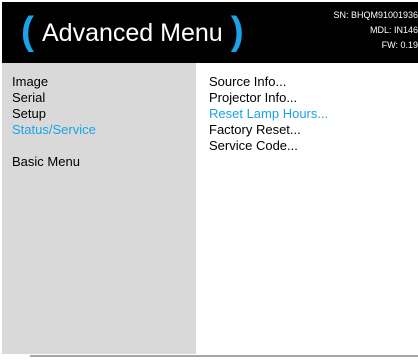 This screenshot has height=364, width=418. I want to click on menu-title: ( Advanced Menu), so click(132, 32).